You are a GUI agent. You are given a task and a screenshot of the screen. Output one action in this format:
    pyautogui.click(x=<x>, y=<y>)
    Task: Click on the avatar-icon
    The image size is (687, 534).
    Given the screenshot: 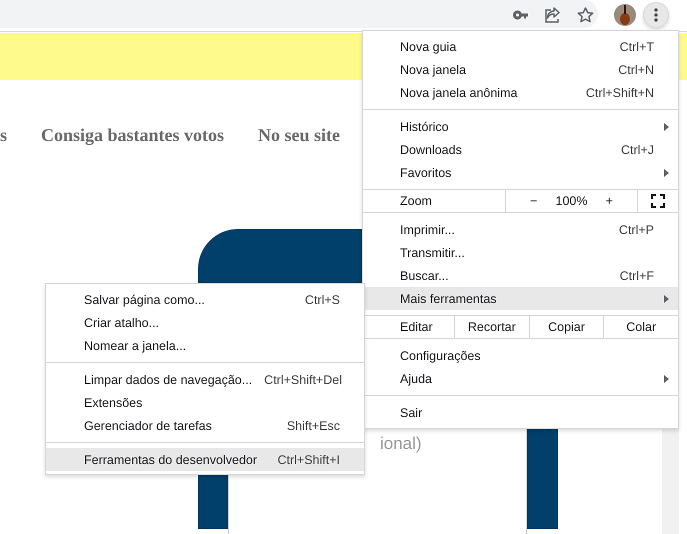 What is the action you would take?
    pyautogui.click(x=625, y=15)
    